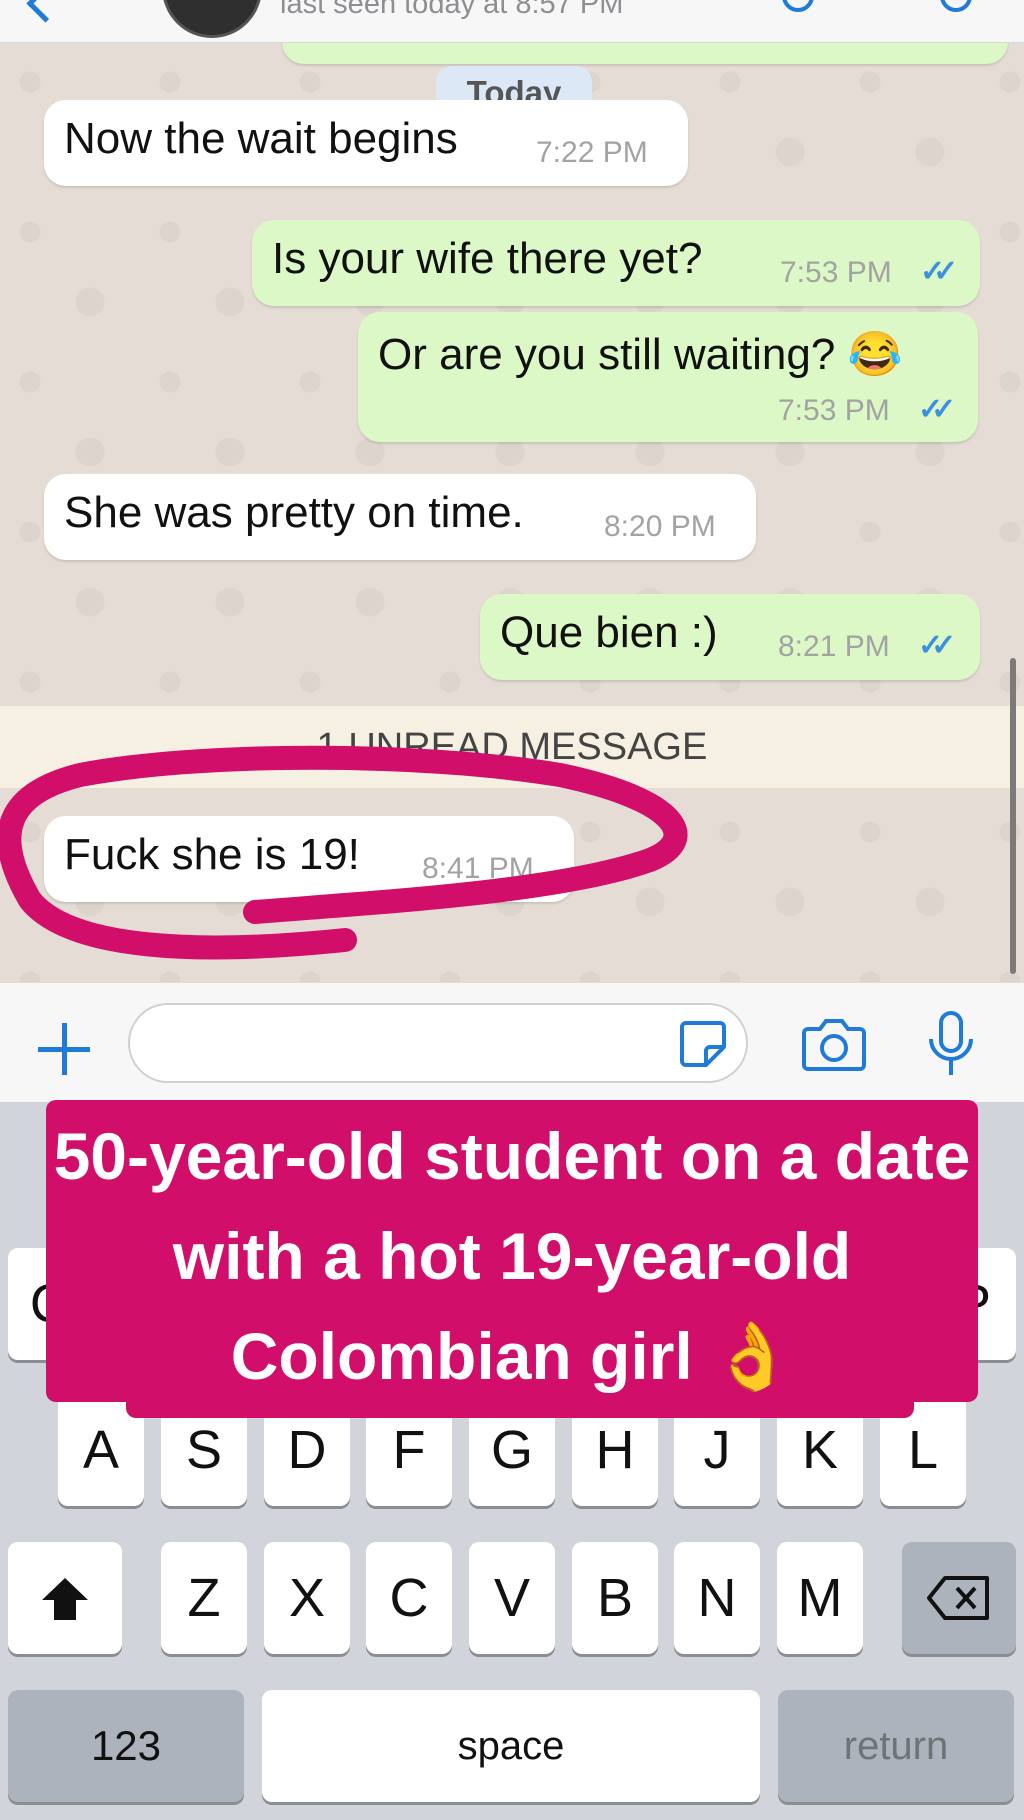 This screenshot has width=1024, height=1820. I want to click on backspace-key, so click(959, 1598).